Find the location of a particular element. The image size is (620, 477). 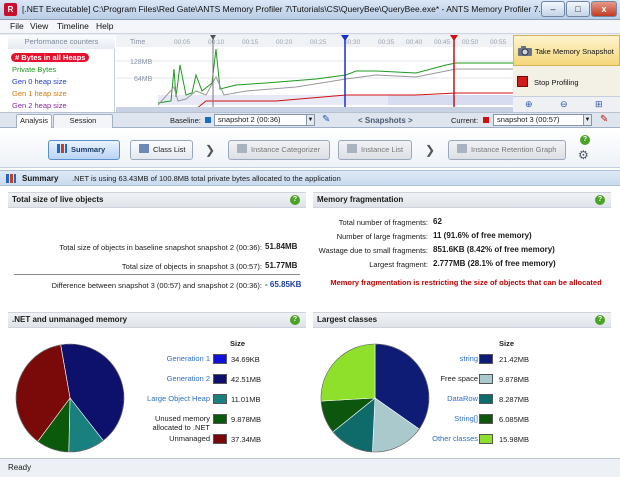

baseline-dropdown-icon: ▼ is located at coordinates (310, 120).